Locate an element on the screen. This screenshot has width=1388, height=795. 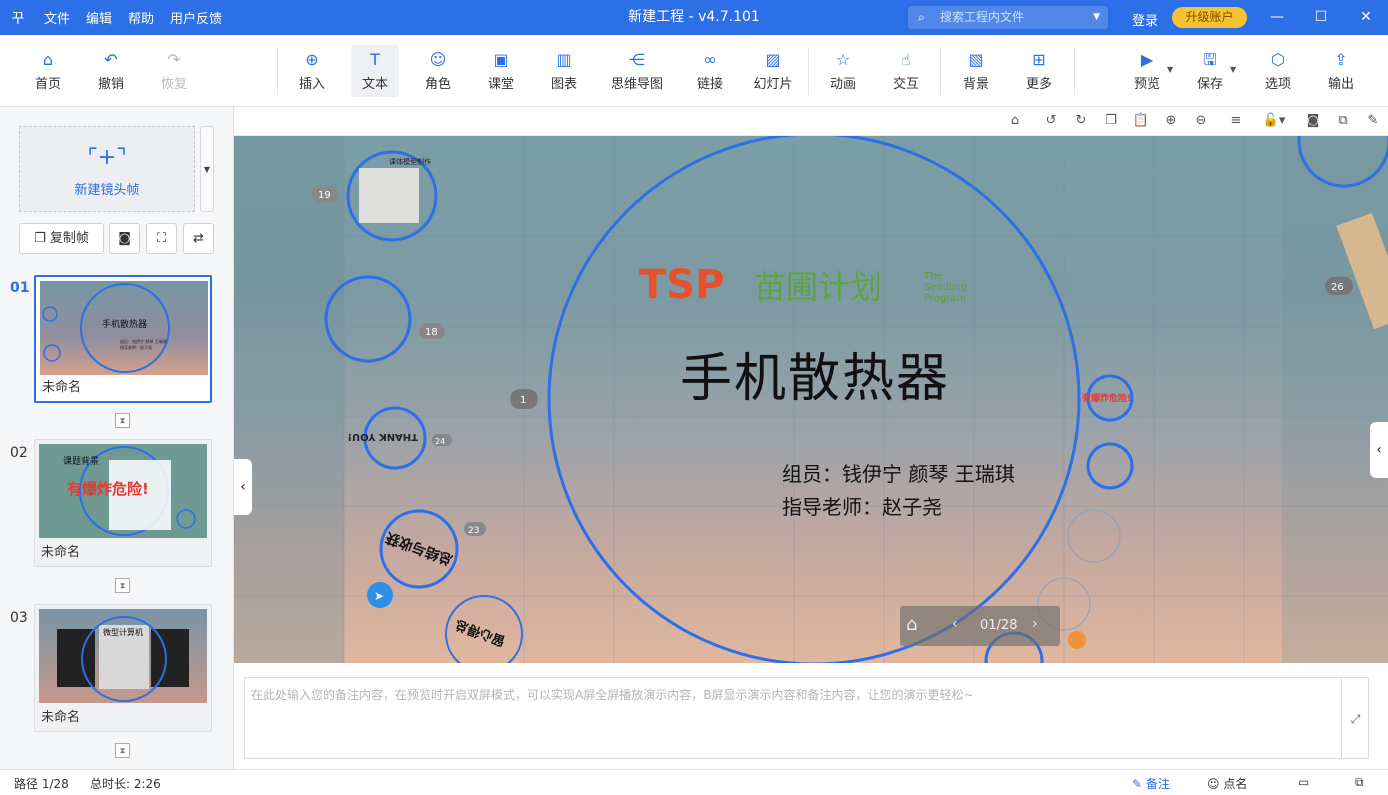
nav-page: 01/28 is located at coordinates (999, 625).